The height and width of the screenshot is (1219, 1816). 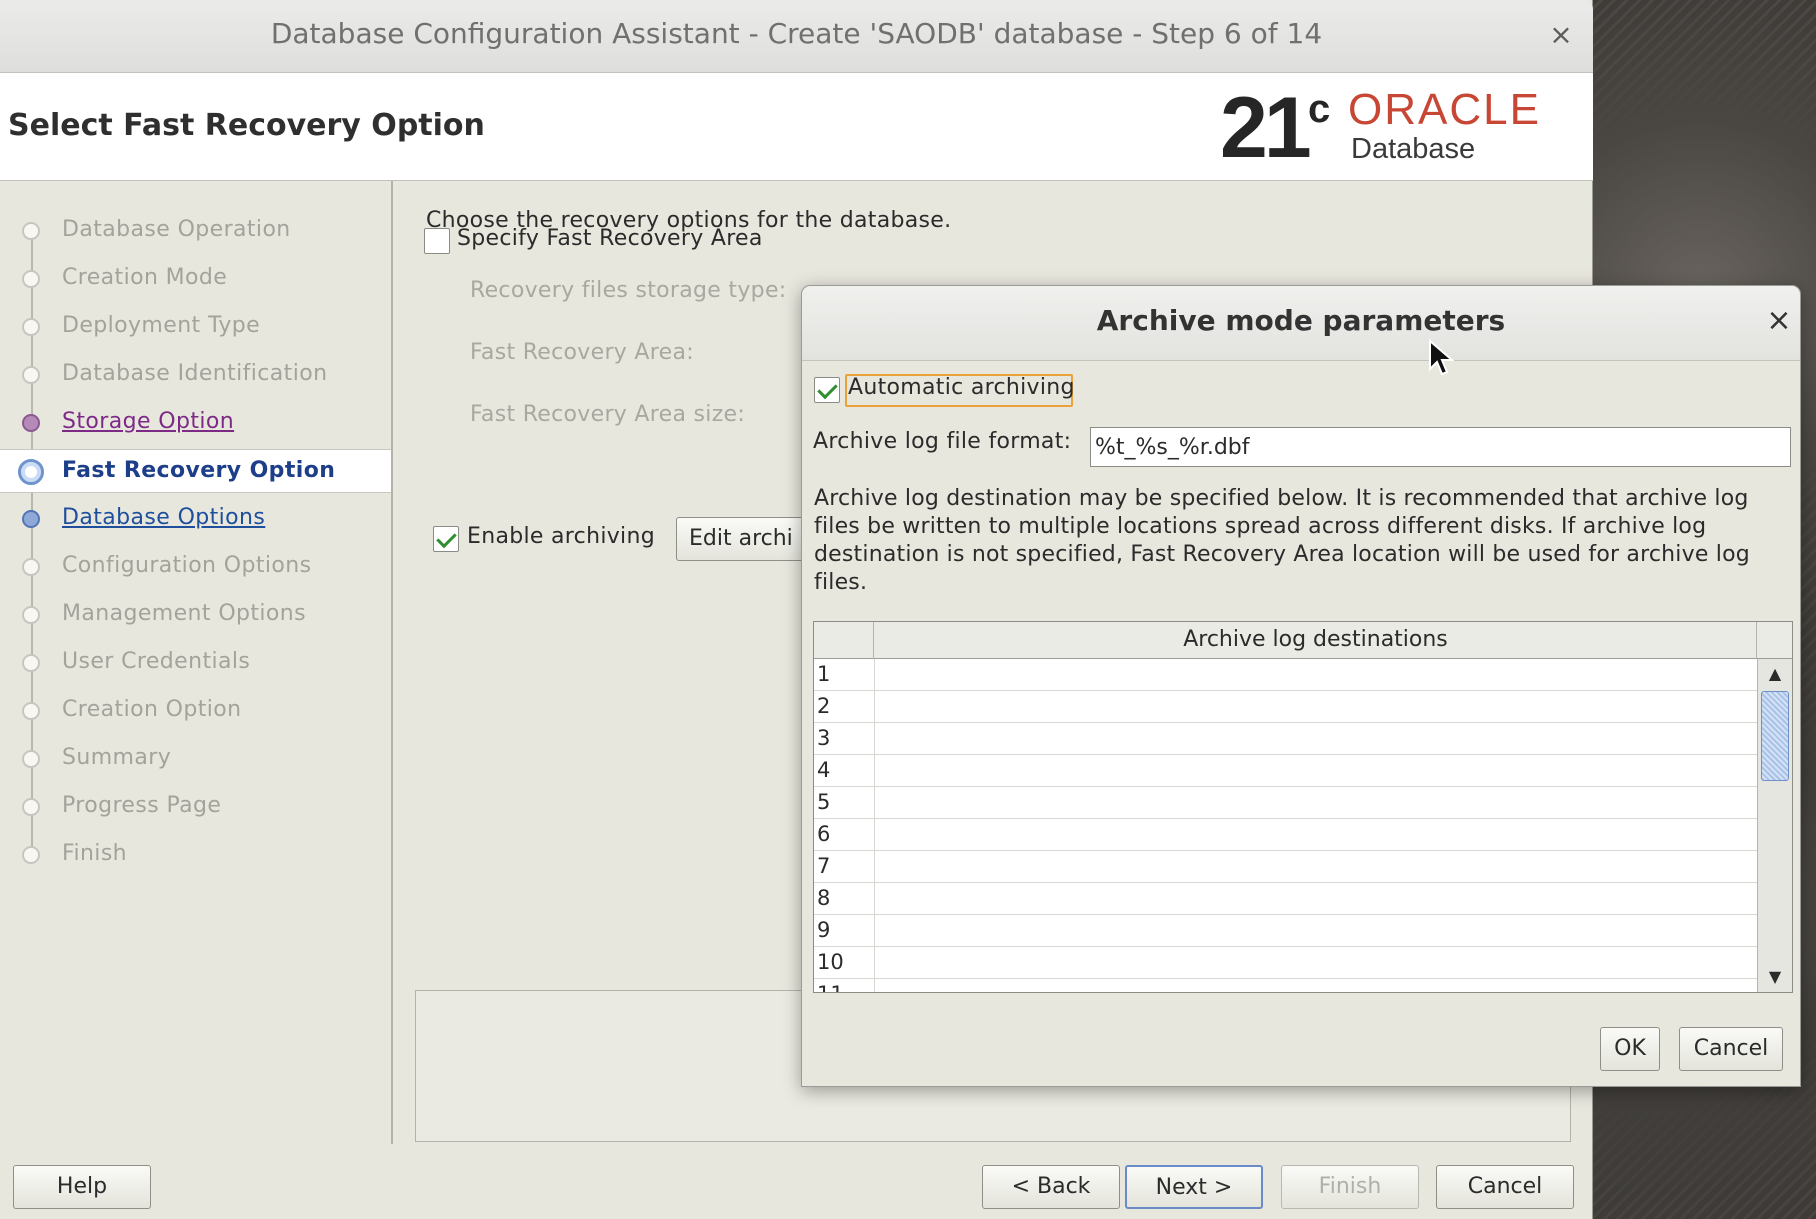 I want to click on table-header: Archive log destinations, so click(x=1303, y=640).